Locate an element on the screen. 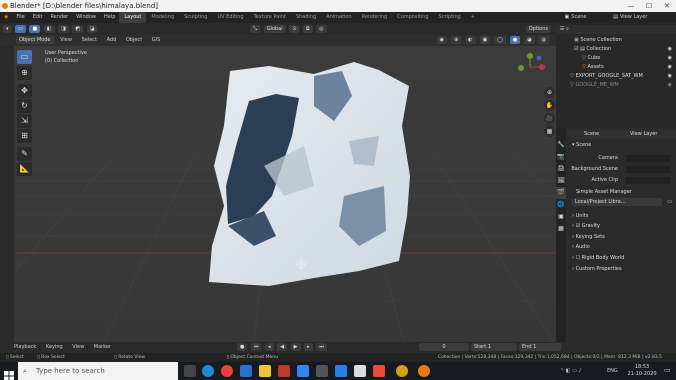 The image size is (676, 380). rotate-tool-icon: ↻ is located at coordinates (24, 106).